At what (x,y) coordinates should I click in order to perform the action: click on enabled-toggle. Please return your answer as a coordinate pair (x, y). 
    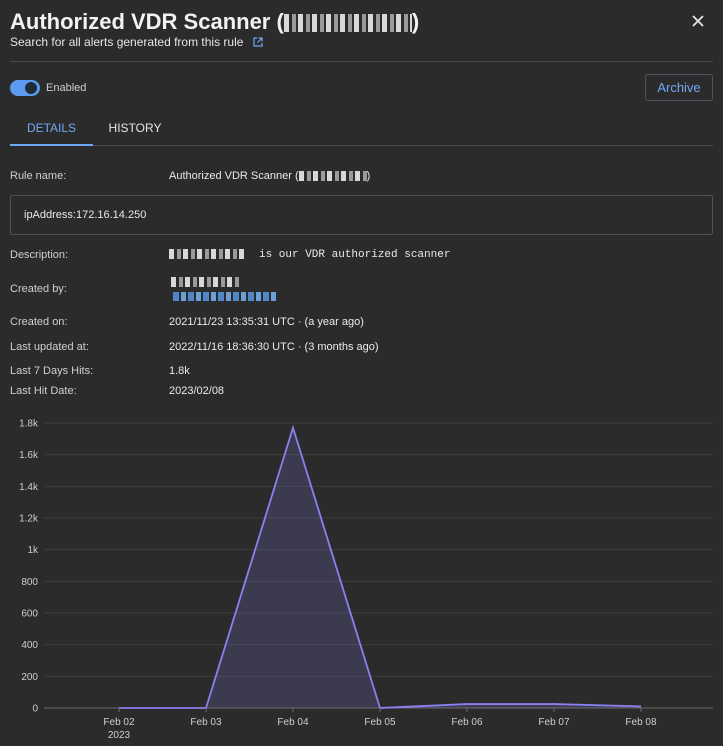
    Looking at the image, I should click on (25, 88).